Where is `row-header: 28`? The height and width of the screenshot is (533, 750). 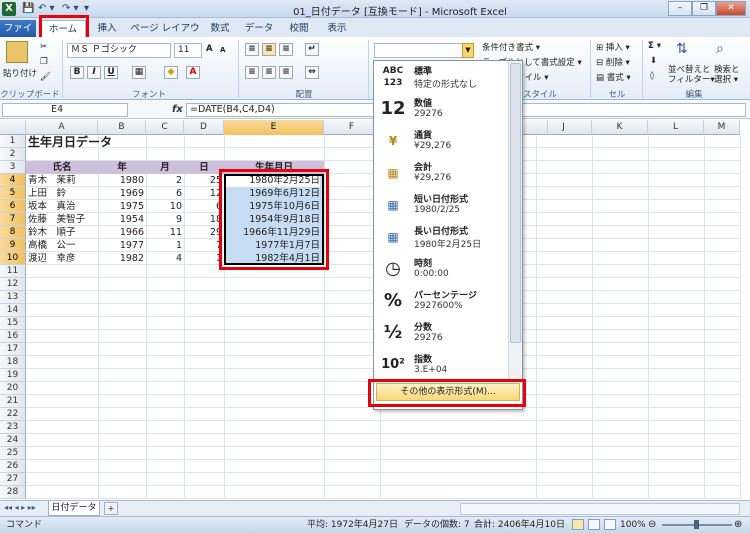 row-header: 28 is located at coordinates (13, 492).